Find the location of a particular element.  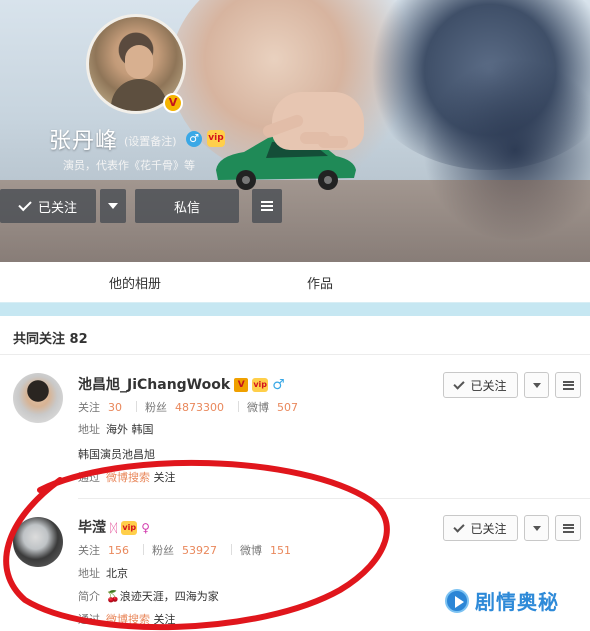

fans-count: 53927 is located at coordinates (199, 550).